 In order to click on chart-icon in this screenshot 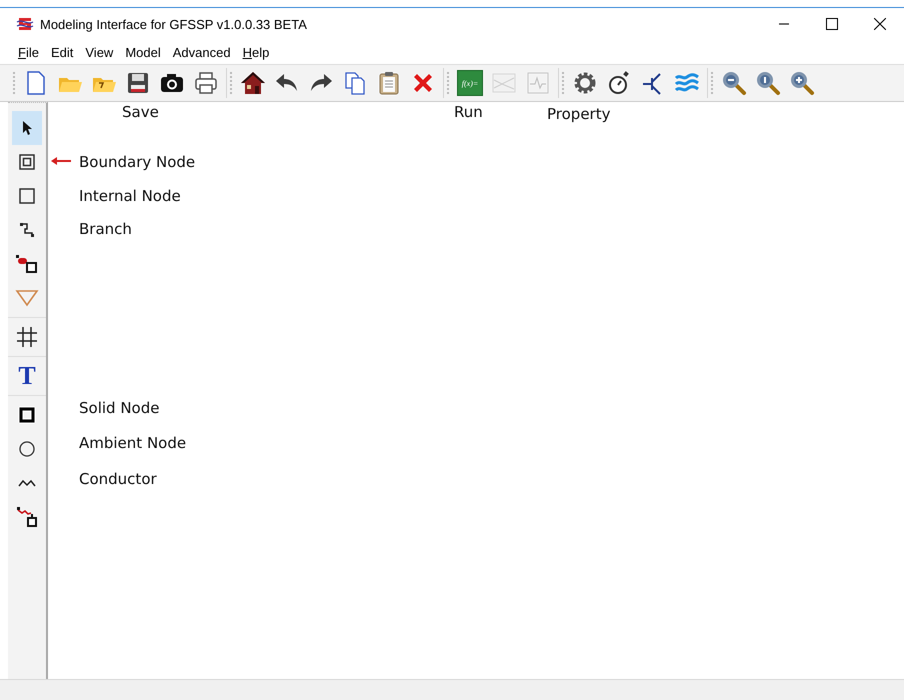, I will do `click(538, 83)`.